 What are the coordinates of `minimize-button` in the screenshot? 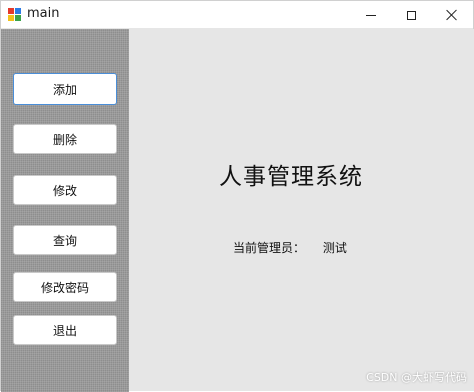 It's located at (371, 15).